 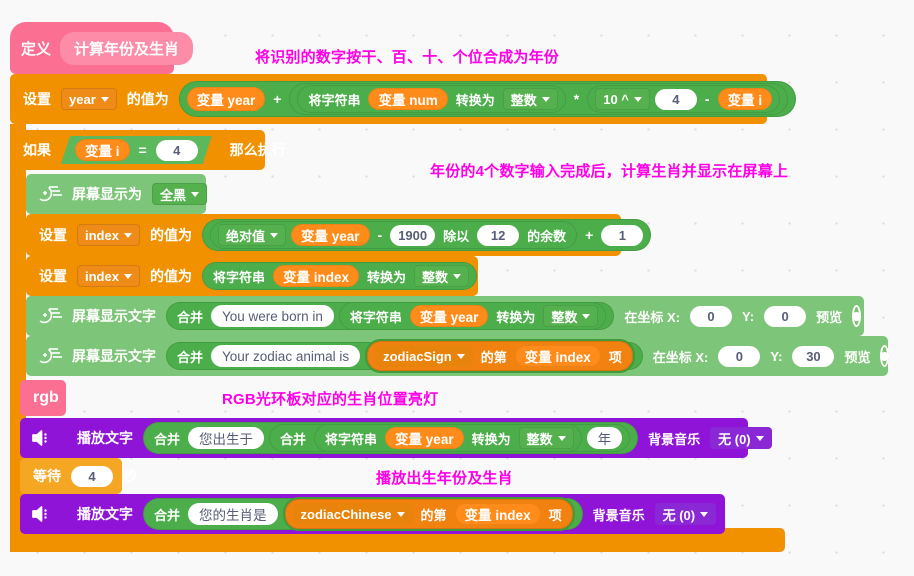 I want to click on string-to-number-block-4: 将字符串 变量 year 转换为 整数, so click(x=448, y=438).